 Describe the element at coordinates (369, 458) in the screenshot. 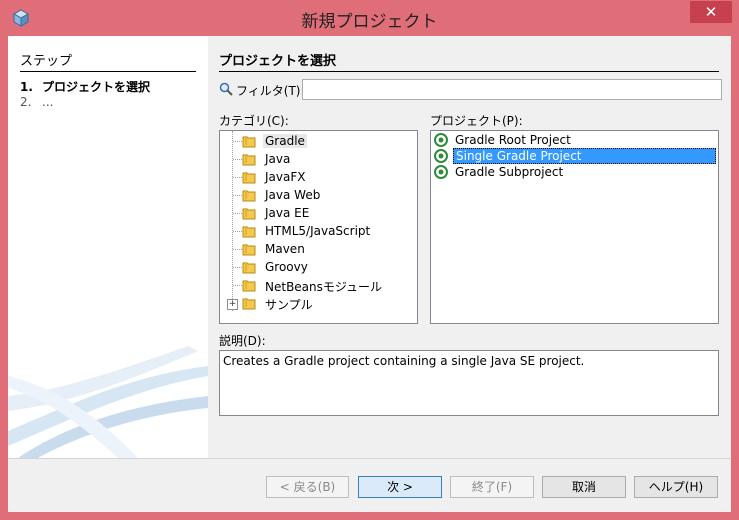

I see `button-bar-separator` at that location.